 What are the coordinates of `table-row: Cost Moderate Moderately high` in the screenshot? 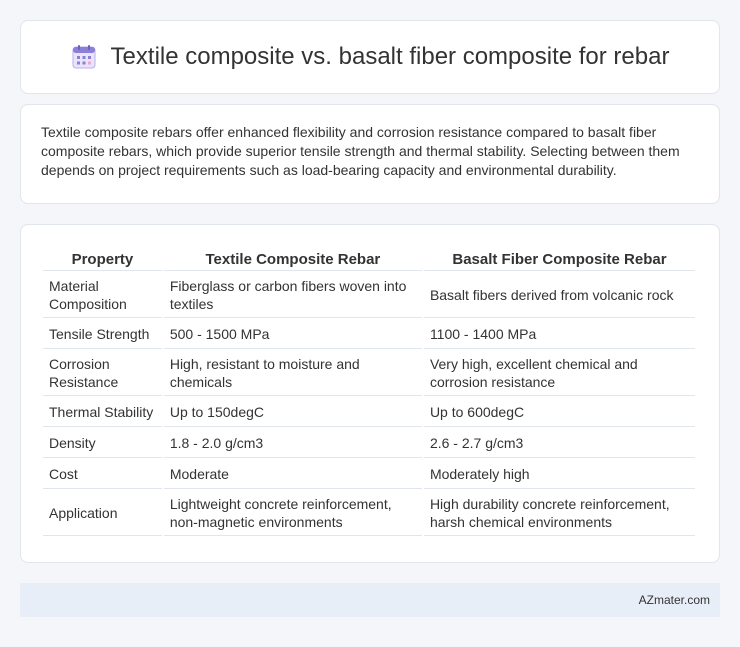 It's located at (369, 474).